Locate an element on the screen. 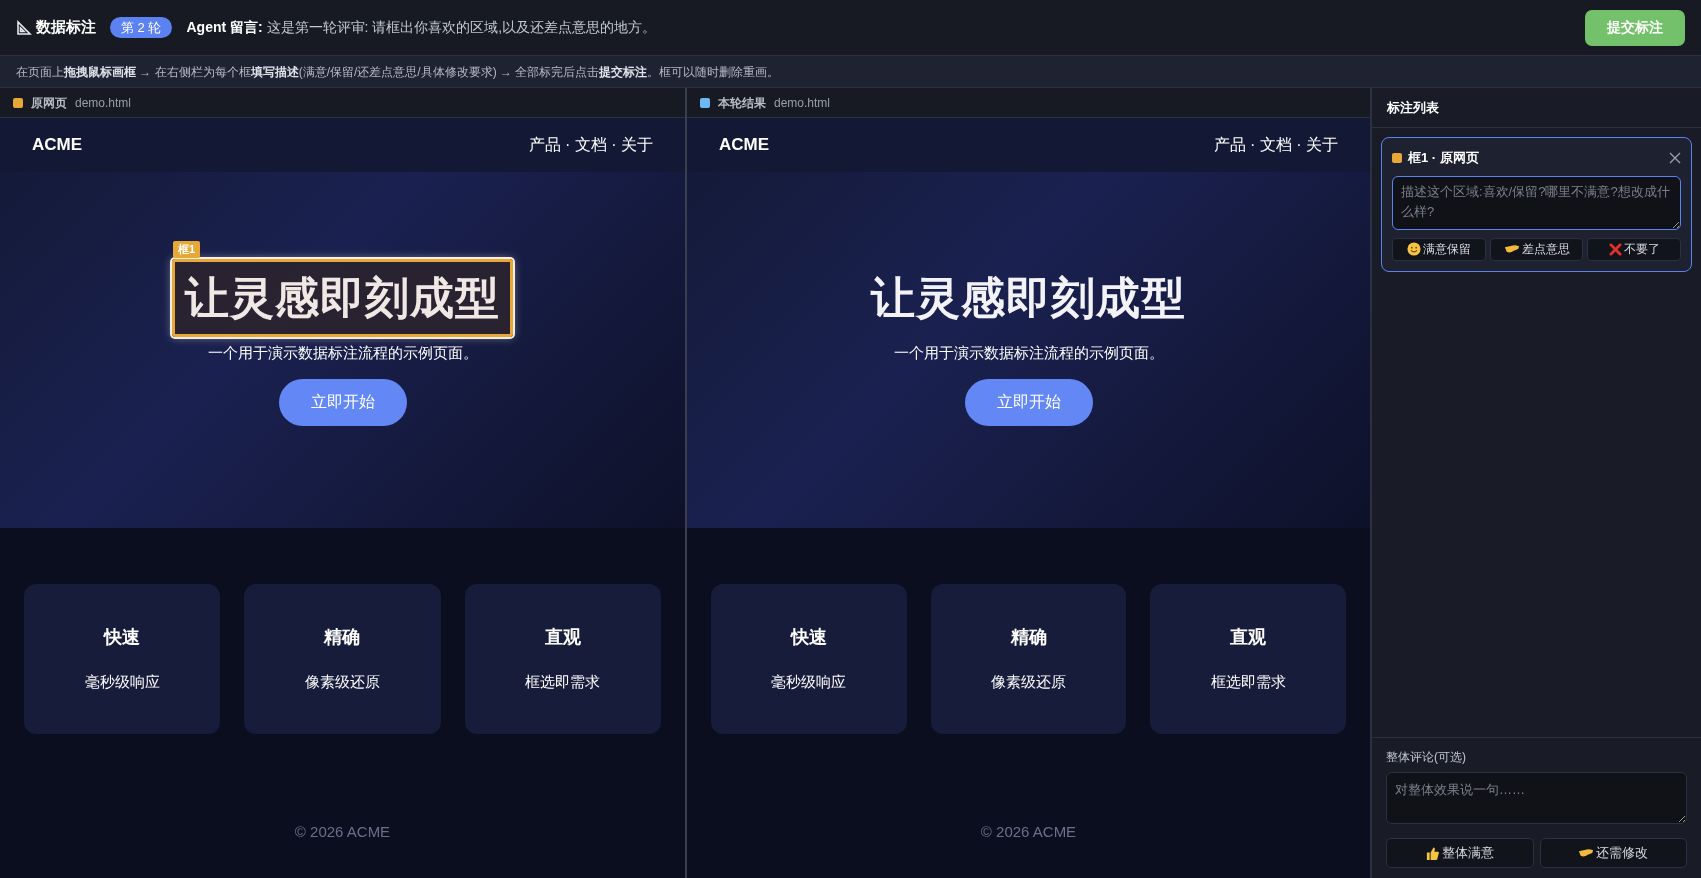 This screenshot has height=878, width=1701. smiley-icon is located at coordinates (1413, 249).